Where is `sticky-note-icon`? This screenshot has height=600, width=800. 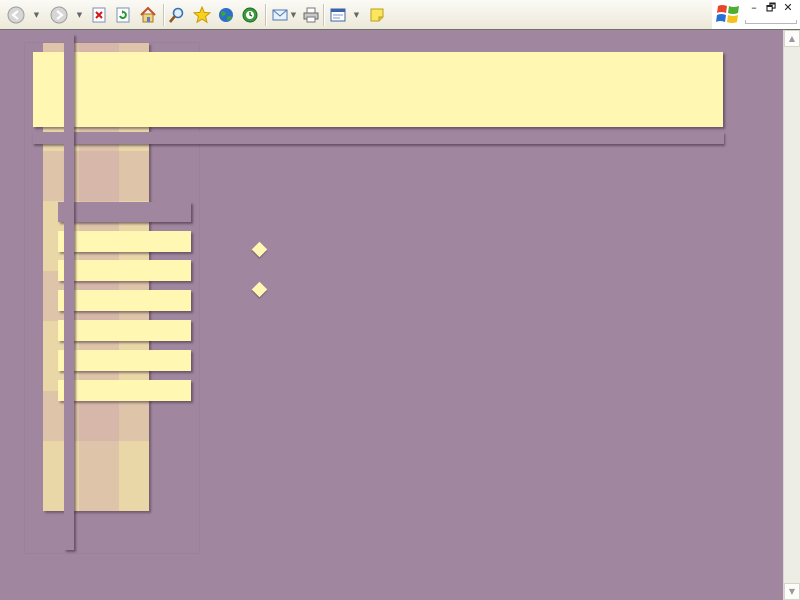 sticky-note-icon is located at coordinates (377, 15).